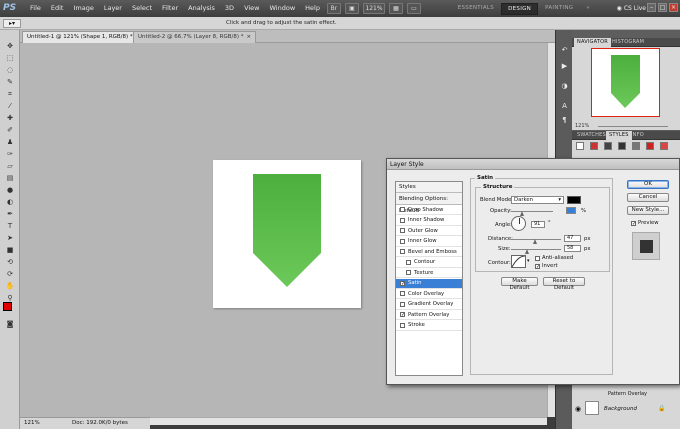 This screenshot has height=429, width=680. I want to click on pen-tool-icon: ✒, so click(10, 214).